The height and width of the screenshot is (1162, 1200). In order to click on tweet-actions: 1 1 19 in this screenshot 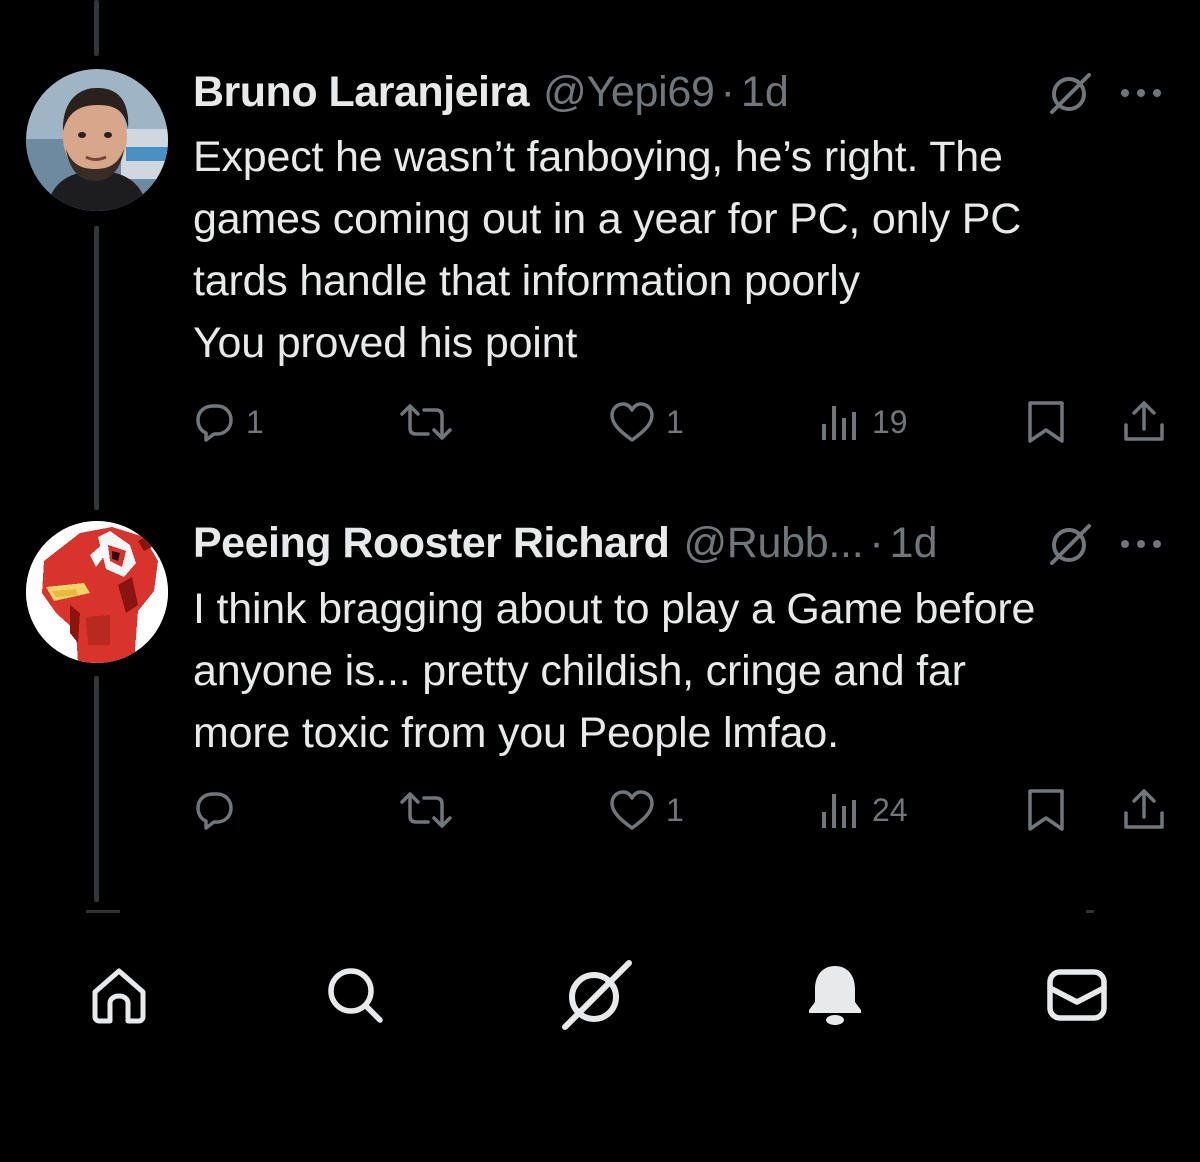, I will do `click(685, 422)`.